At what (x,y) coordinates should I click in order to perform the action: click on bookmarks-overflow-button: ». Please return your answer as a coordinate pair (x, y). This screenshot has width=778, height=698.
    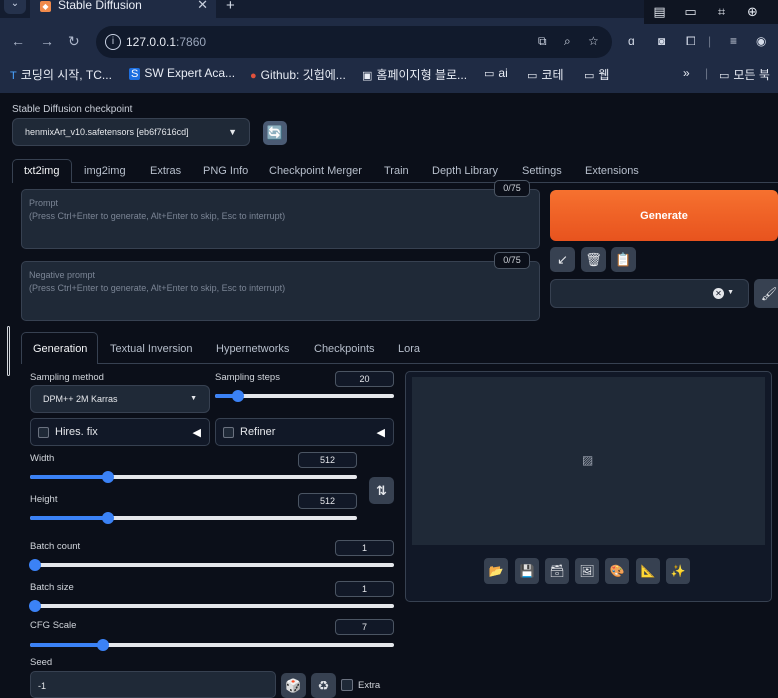
    Looking at the image, I should click on (686, 73).